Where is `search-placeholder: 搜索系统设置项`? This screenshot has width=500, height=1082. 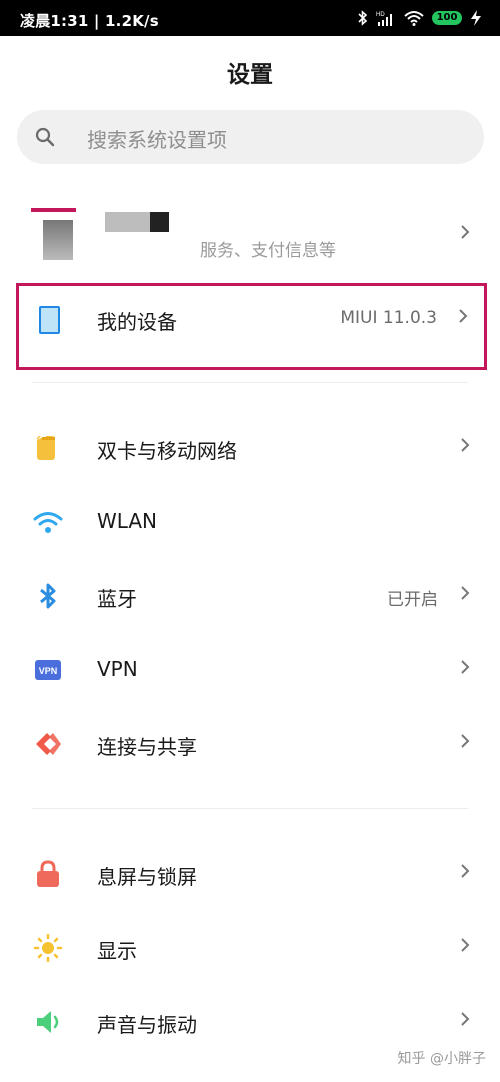
search-placeholder: 搜索系统设置项 is located at coordinates (157, 140).